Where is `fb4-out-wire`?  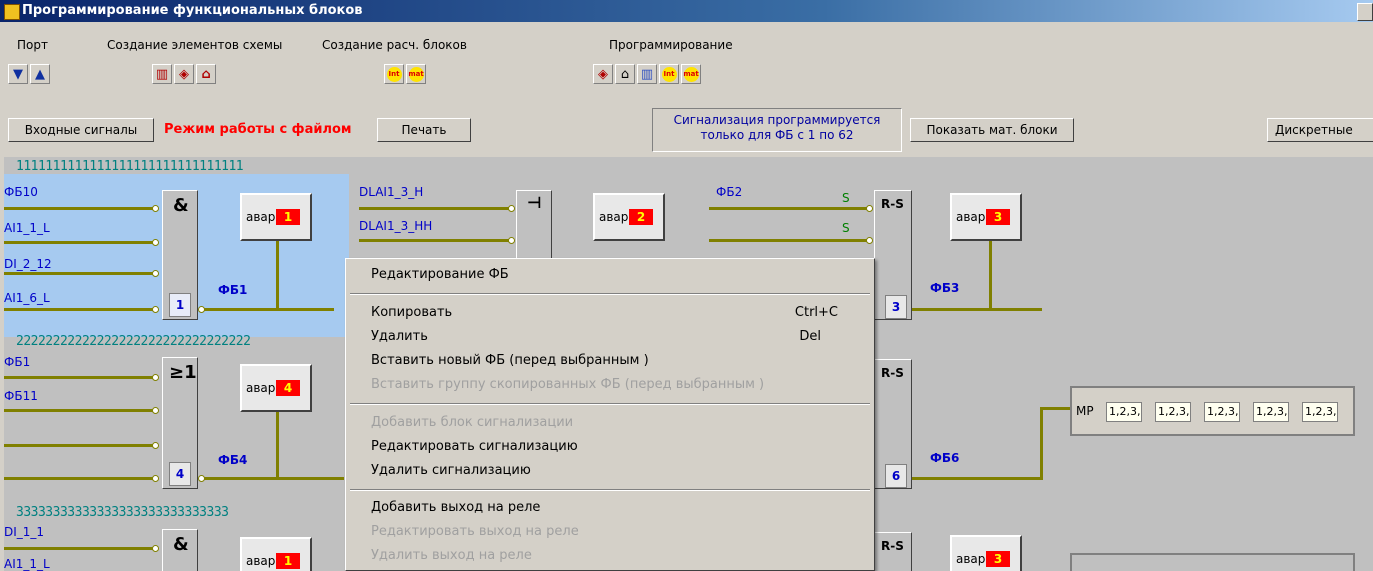
fb4-out-wire is located at coordinates (274, 478).